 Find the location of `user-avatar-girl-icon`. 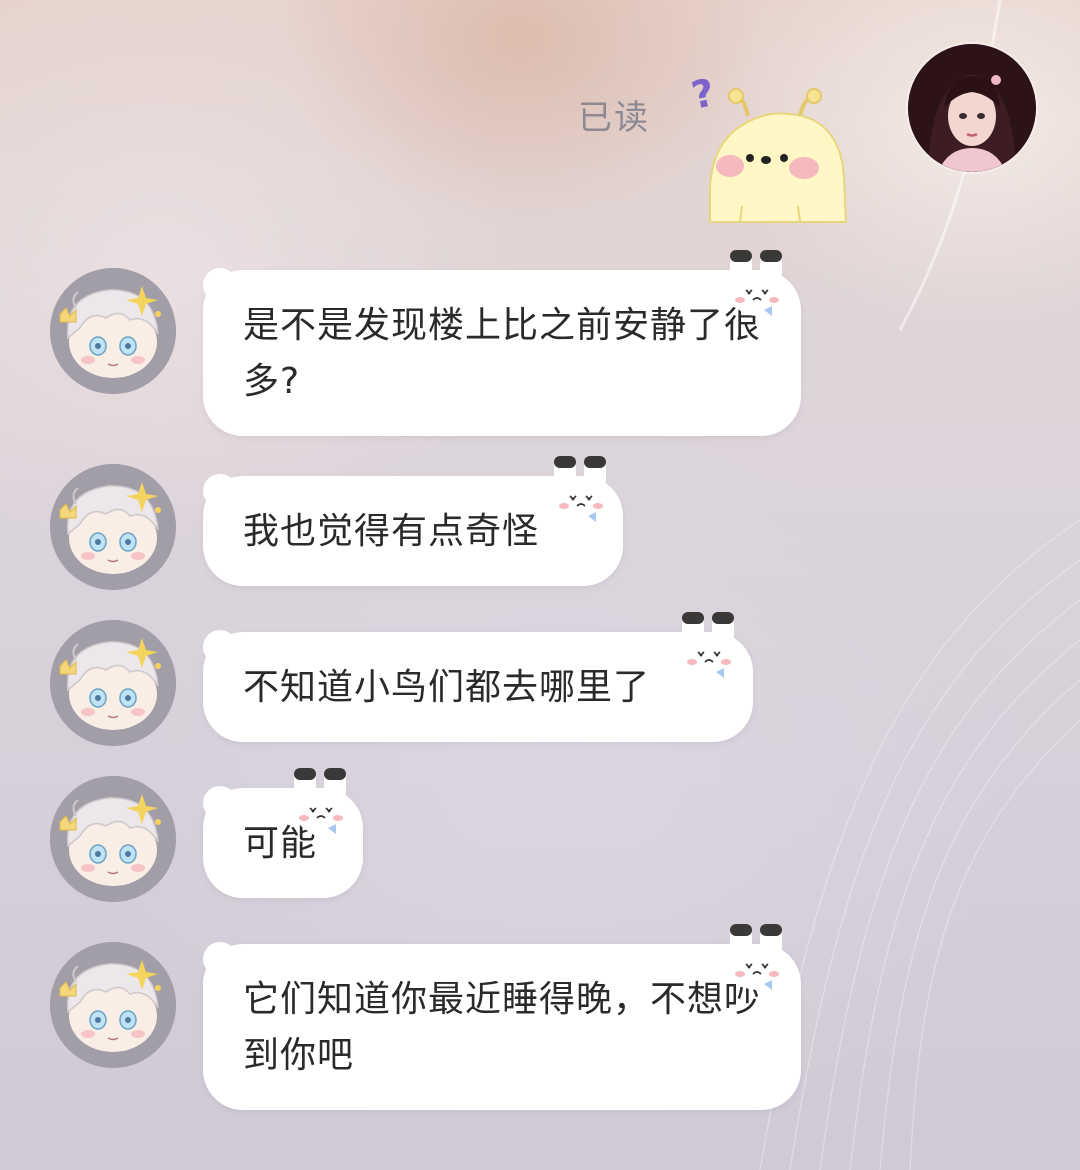

user-avatar-girl-icon is located at coordinates (972, 108).